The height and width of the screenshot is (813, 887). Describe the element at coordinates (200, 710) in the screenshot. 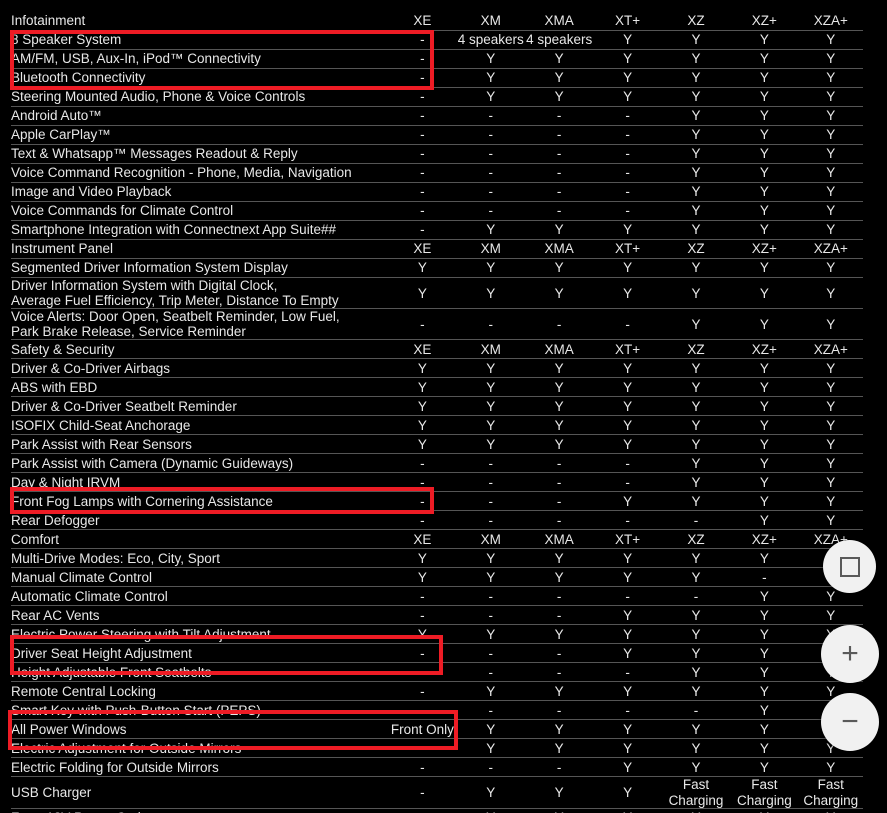

I see `feature-label: Smart Key with Push-Button Start (PEPS)` at that location.